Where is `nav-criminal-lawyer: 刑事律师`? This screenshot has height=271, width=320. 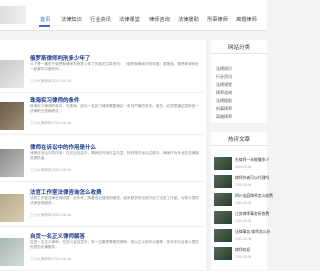 nav-criminal-lawyer: 刑事律师 is located at coordinates (217, 19).